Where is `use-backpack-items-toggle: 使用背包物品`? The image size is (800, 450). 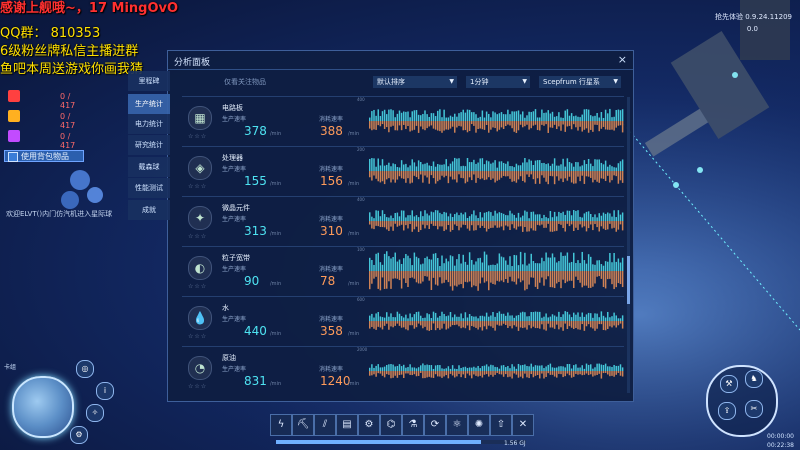 use-backpack-items-toggle: 使用背包物品 is located at coordinates (44, 156).